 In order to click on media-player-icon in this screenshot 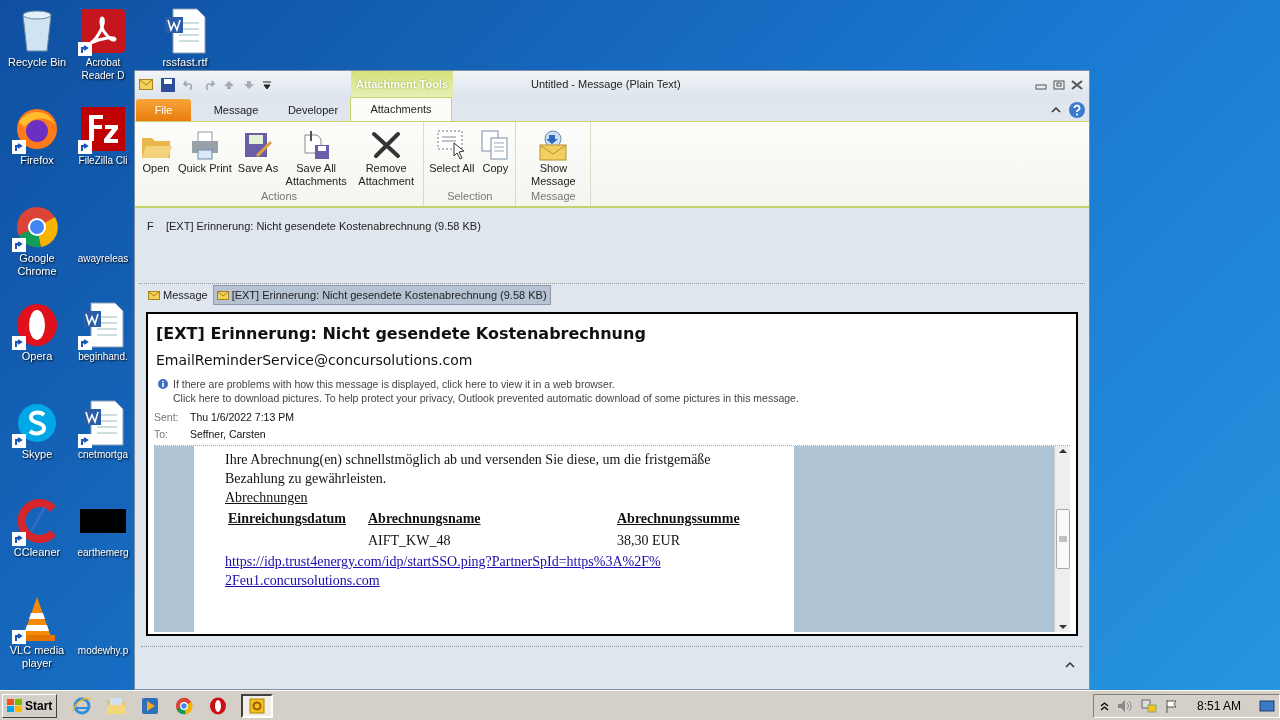, I will do `click(150, 705)`.